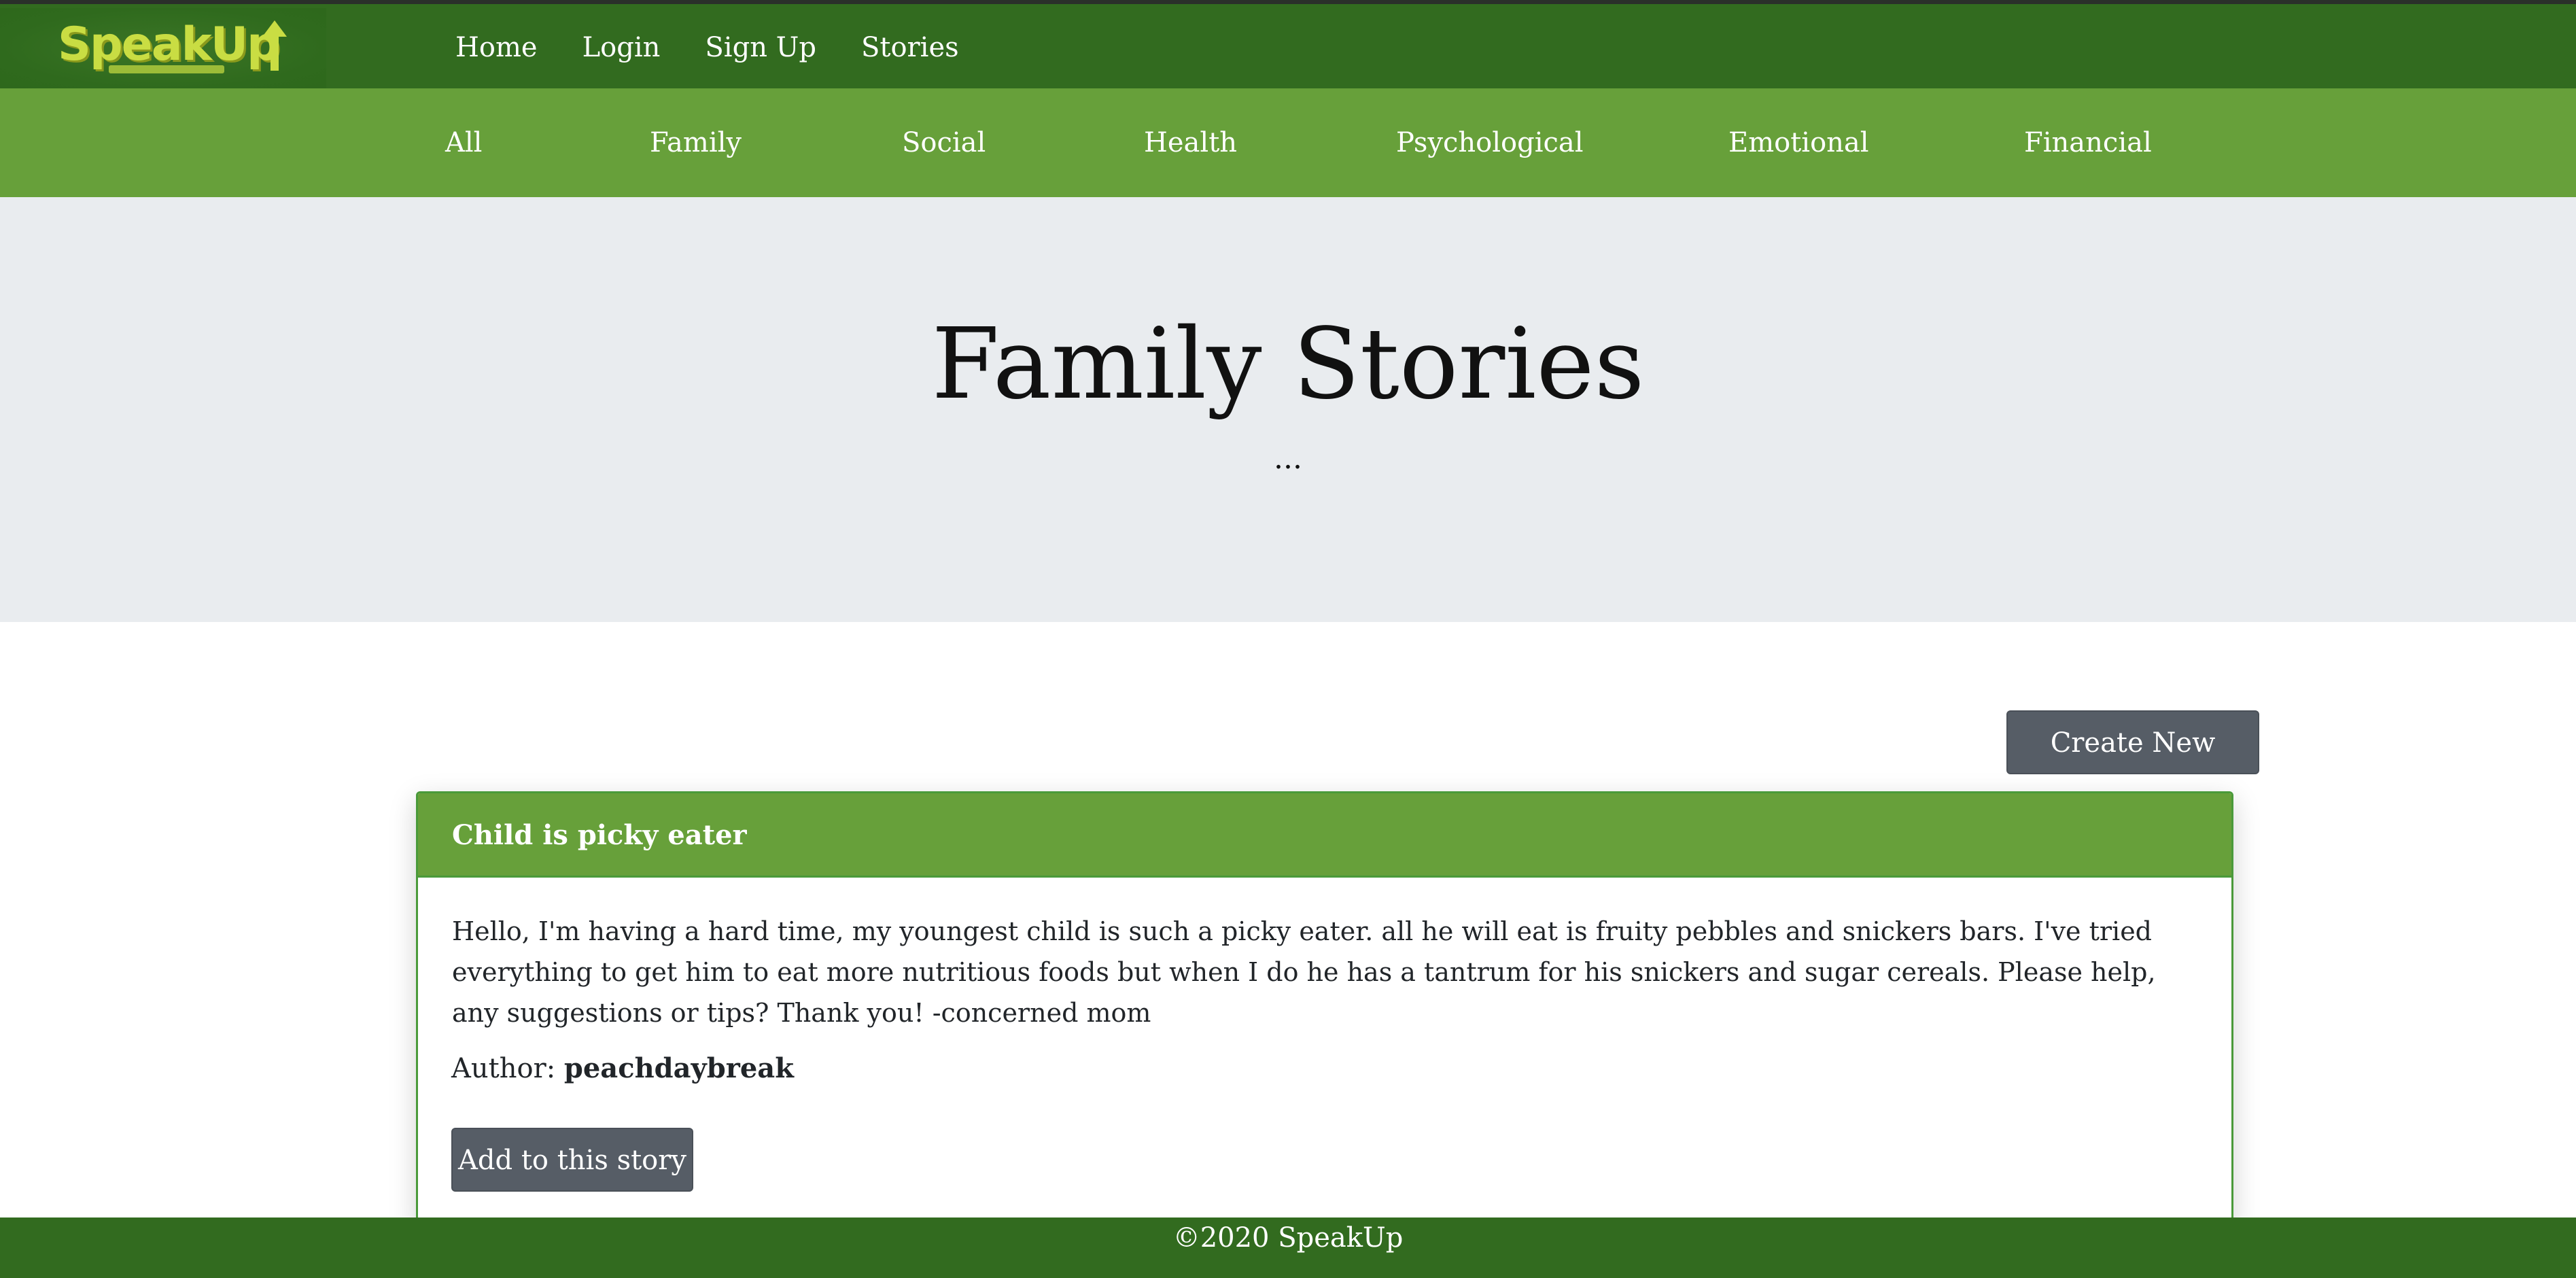  Describe the element at coordinates (1288, 1238) in the screenshot. I see `footer-copyright: ©2020 SpeakUp` at that location.